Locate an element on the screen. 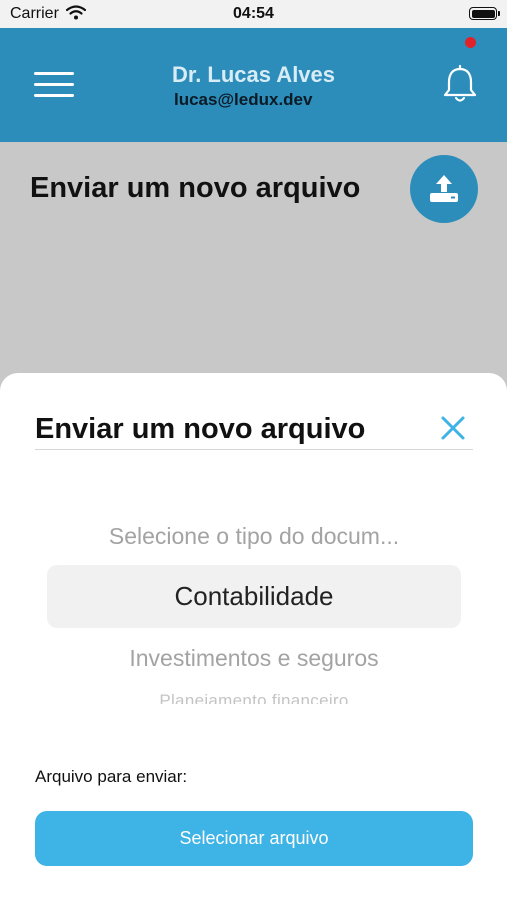  close-icon is located at coordinates (453, 428).